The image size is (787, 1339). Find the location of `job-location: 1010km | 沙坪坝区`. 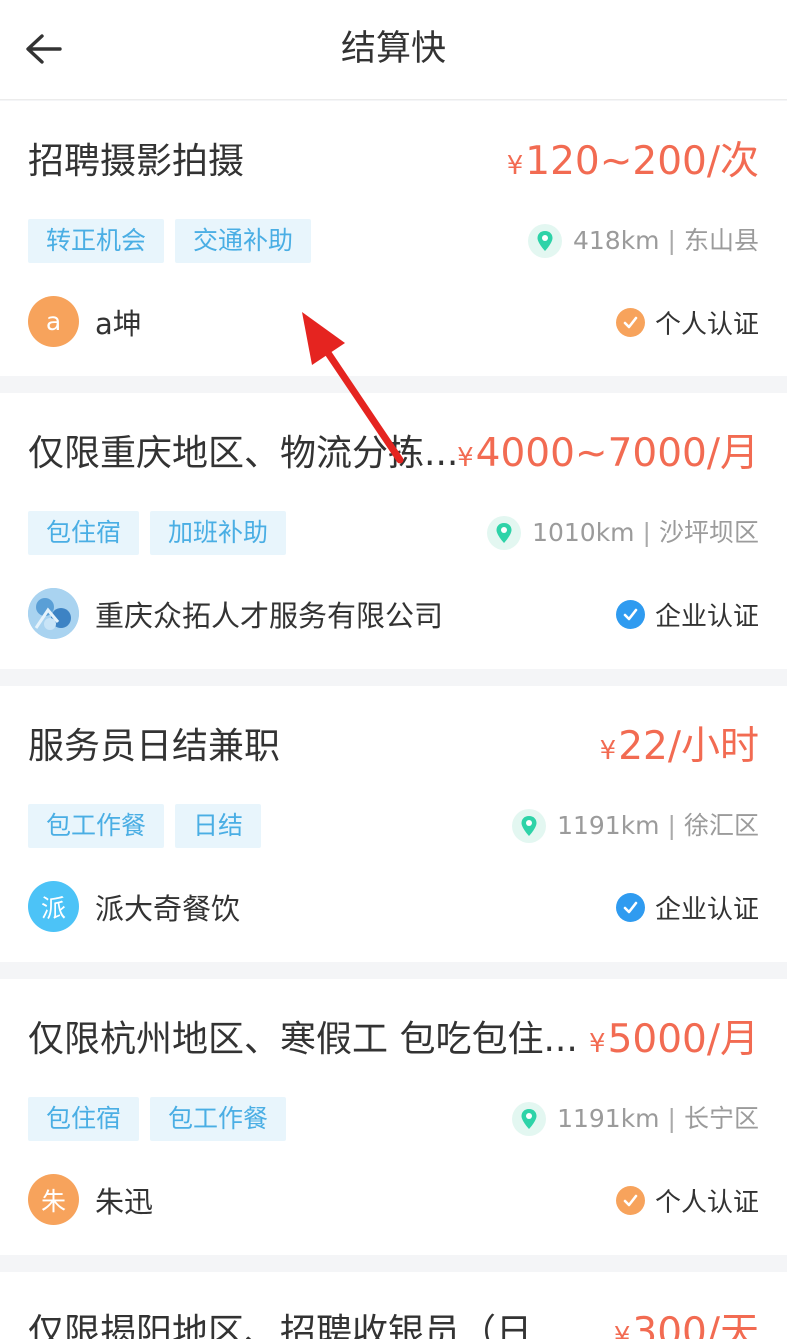

job-location: 1010km | 沙坪坝区 is located at coordinates (622, 533).